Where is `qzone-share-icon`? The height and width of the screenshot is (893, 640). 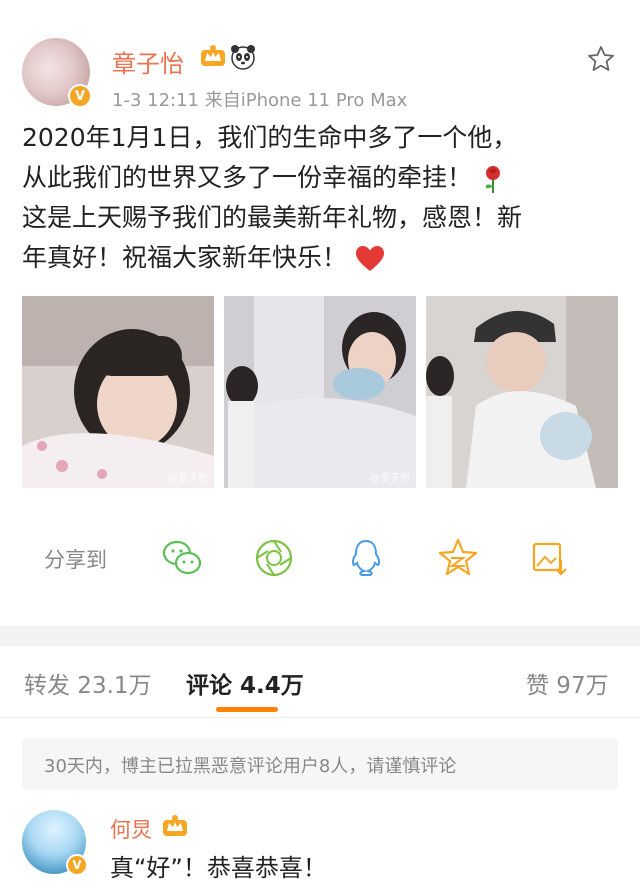
qzone-share-icon is located at coordinates (458, 558).